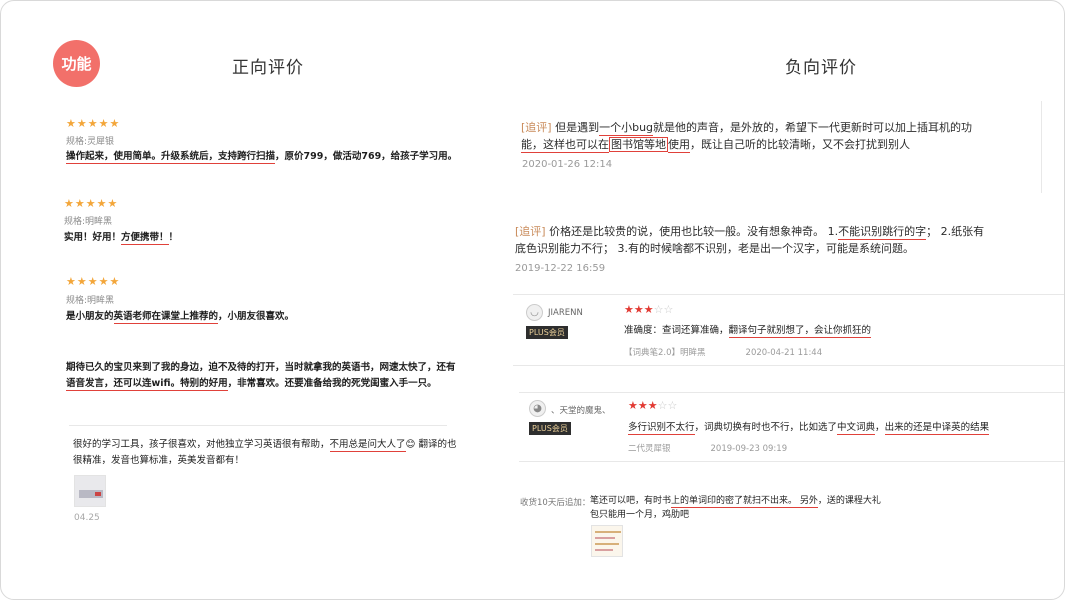  I want to click on review-1-stars: ★★★☆☆, so click(648, 310).